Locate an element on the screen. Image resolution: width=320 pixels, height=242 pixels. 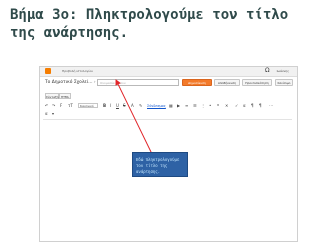
pointer-arrow is located at coordinates (134, 117).